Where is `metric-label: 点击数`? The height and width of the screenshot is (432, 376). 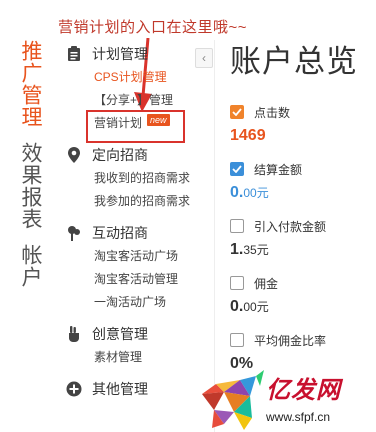 metric-label: 点击数 is located at coordinates (272, 112).